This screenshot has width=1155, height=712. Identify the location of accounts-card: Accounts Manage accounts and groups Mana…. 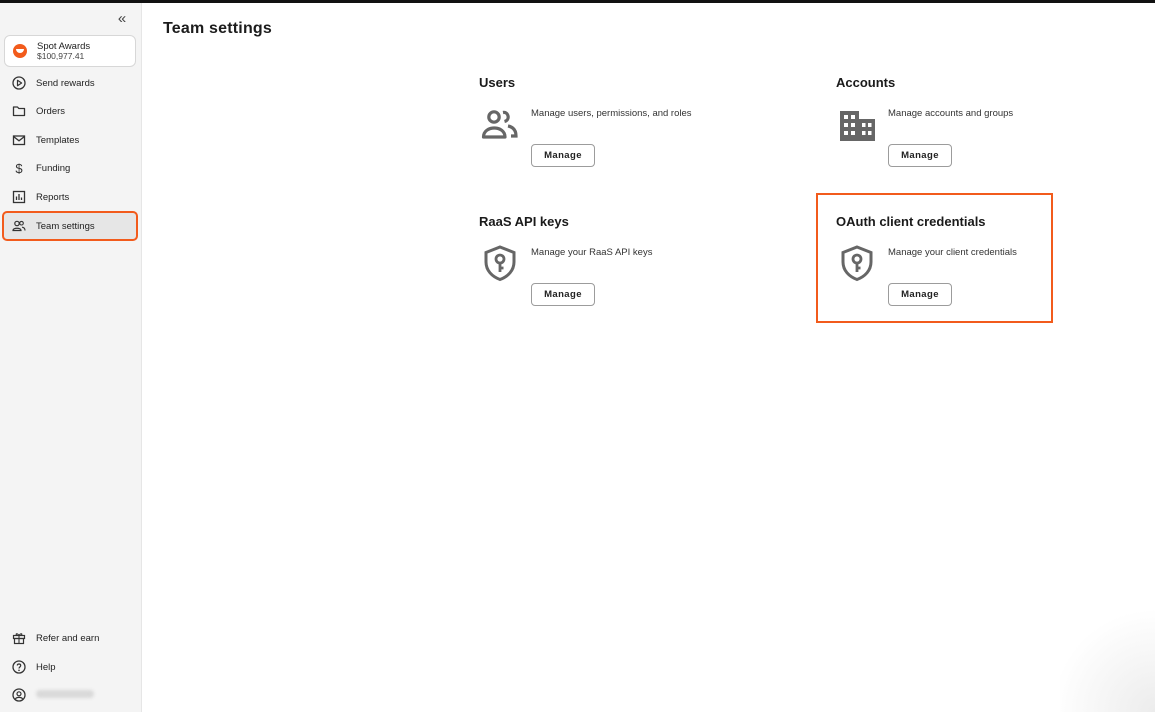
(951, 125).